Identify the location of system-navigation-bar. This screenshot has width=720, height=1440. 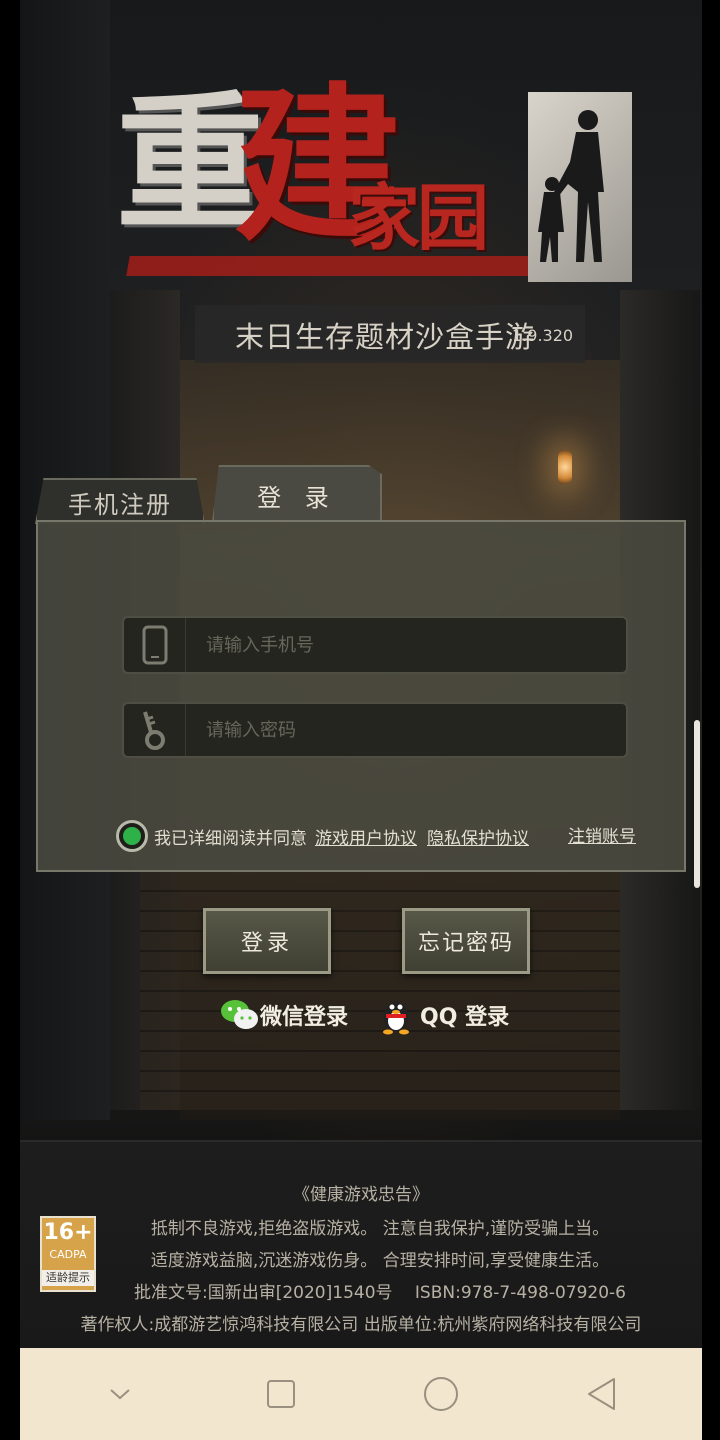
(361, 1394).